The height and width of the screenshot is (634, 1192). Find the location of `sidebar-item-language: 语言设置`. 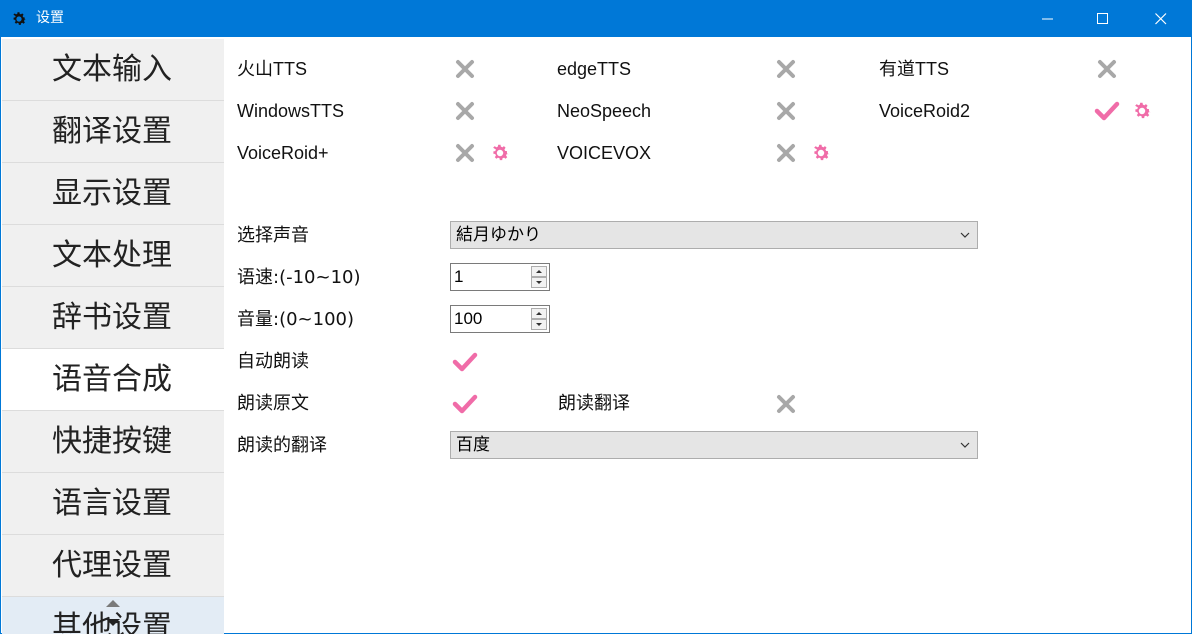

sidebar-item-language: 语言设置 is located at coordinates (113, 504).